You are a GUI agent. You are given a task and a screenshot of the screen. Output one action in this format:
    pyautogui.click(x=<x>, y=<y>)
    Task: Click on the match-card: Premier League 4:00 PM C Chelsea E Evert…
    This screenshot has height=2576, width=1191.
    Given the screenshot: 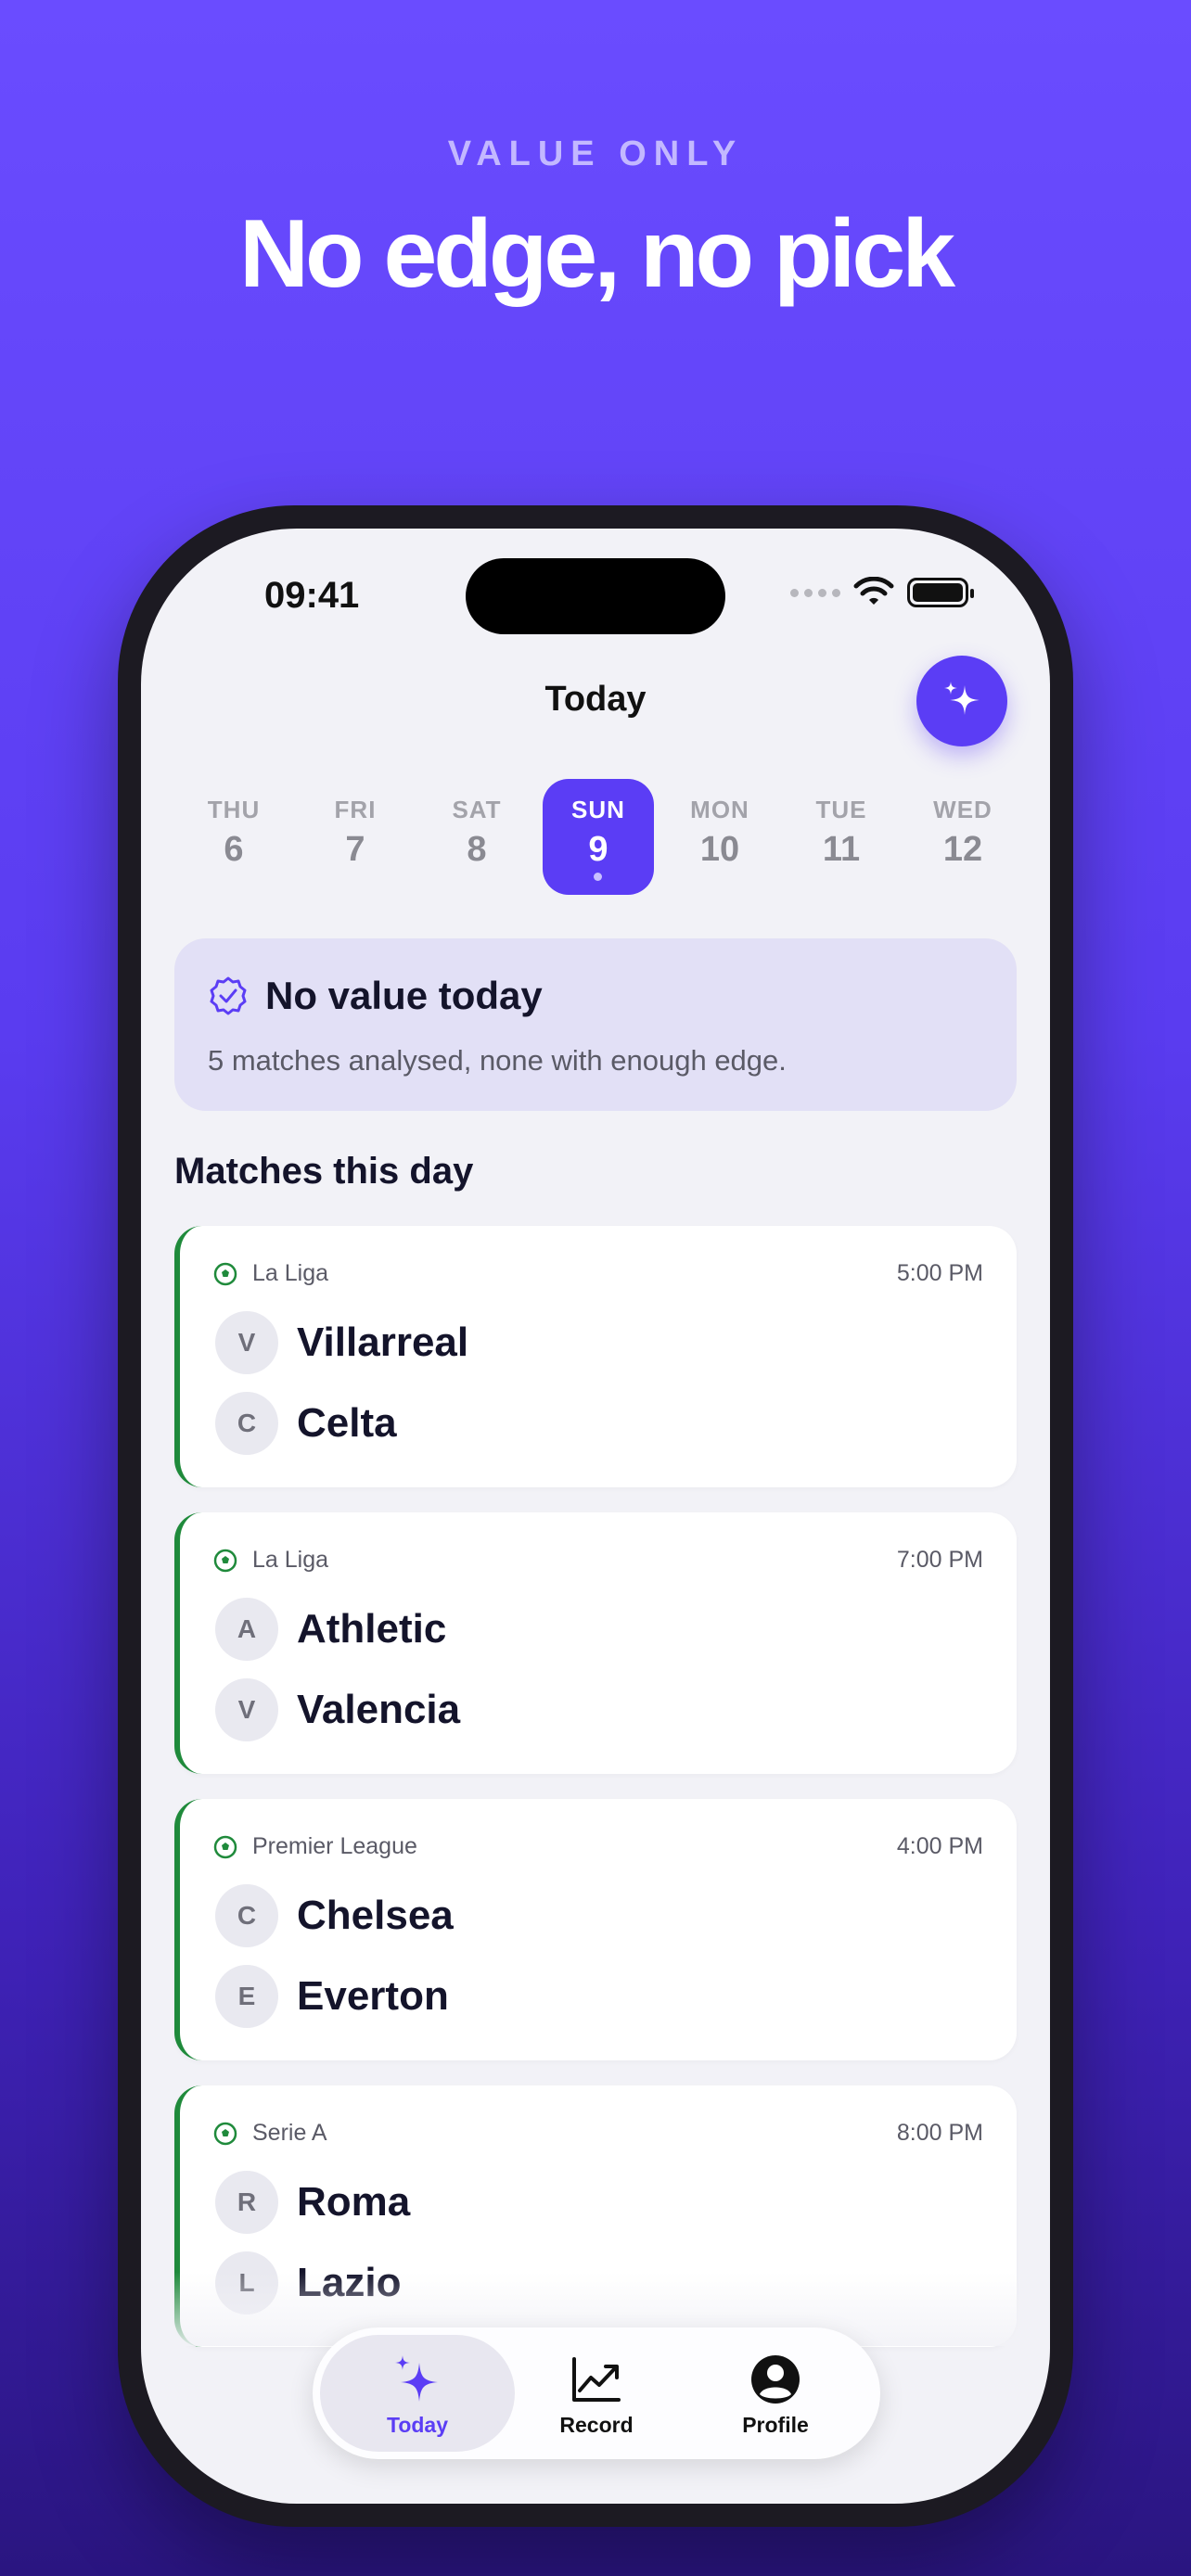 What is the action you would take?
    pyautogui.click(x=595, y=1929)
    